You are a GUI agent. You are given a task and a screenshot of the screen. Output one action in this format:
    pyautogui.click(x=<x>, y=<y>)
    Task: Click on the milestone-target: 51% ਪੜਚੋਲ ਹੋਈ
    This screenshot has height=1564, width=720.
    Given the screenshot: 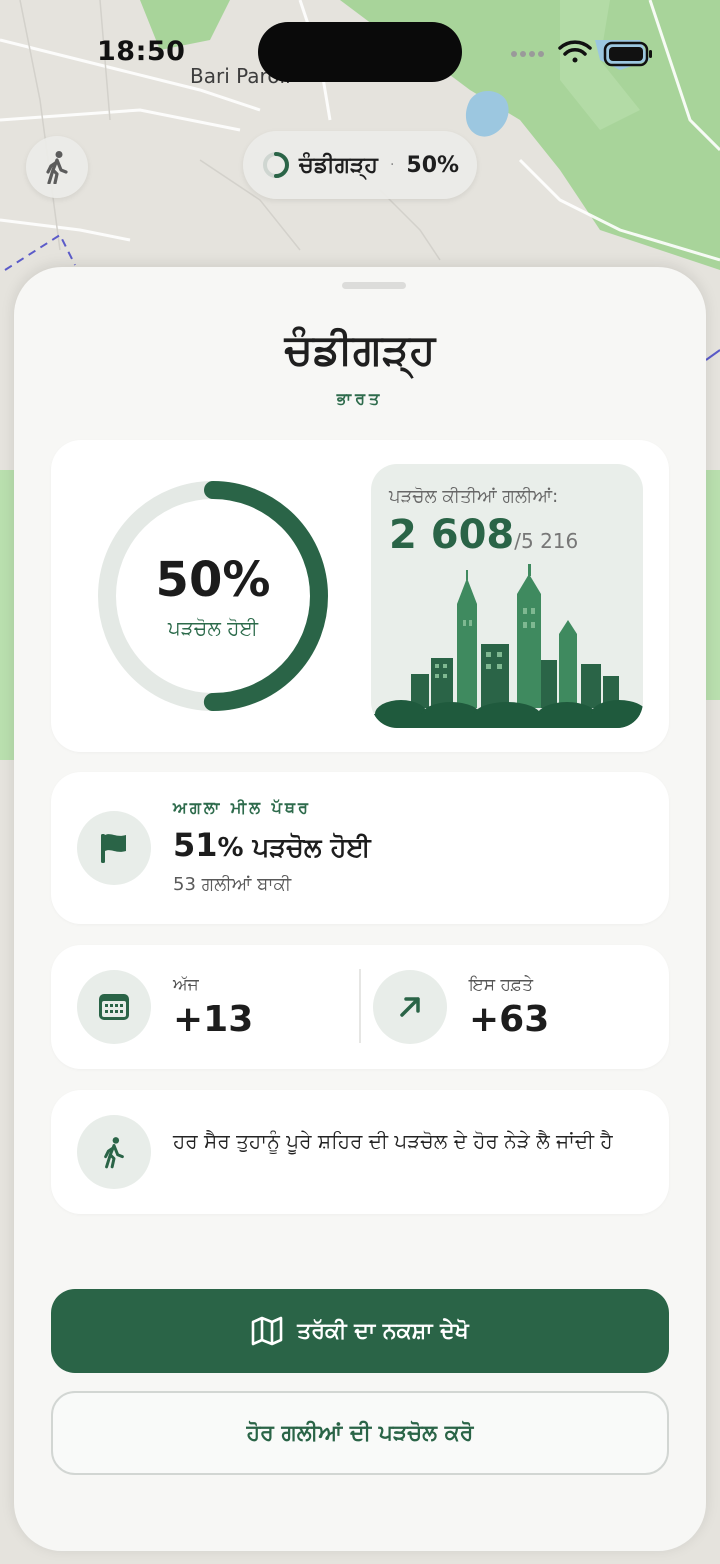 What is the action you would take?
    pyautogui.click(x=272, y=845)
    